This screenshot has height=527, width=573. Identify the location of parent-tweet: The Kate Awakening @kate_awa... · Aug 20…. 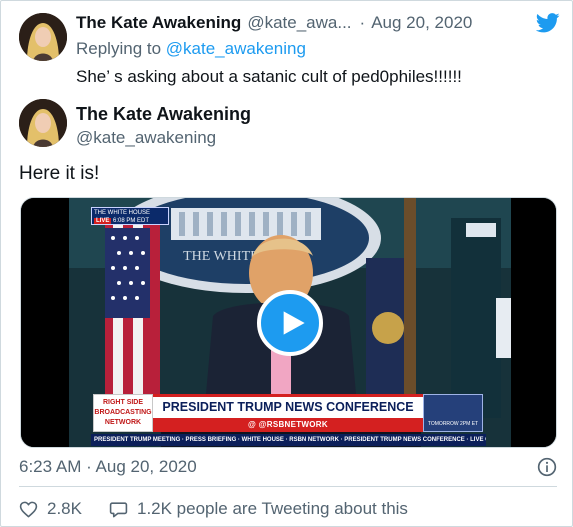
(291, 52).